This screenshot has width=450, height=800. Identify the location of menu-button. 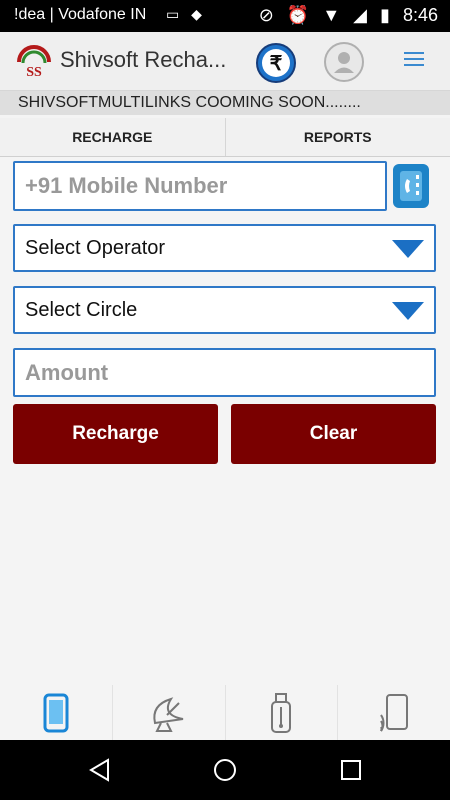
(414, 60).